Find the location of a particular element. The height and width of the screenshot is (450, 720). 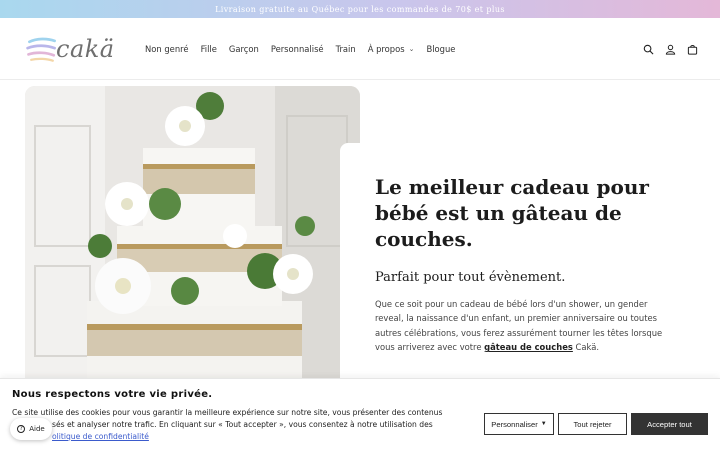

accept-all-button: Accepter tout is located at coordinates (669, 424).